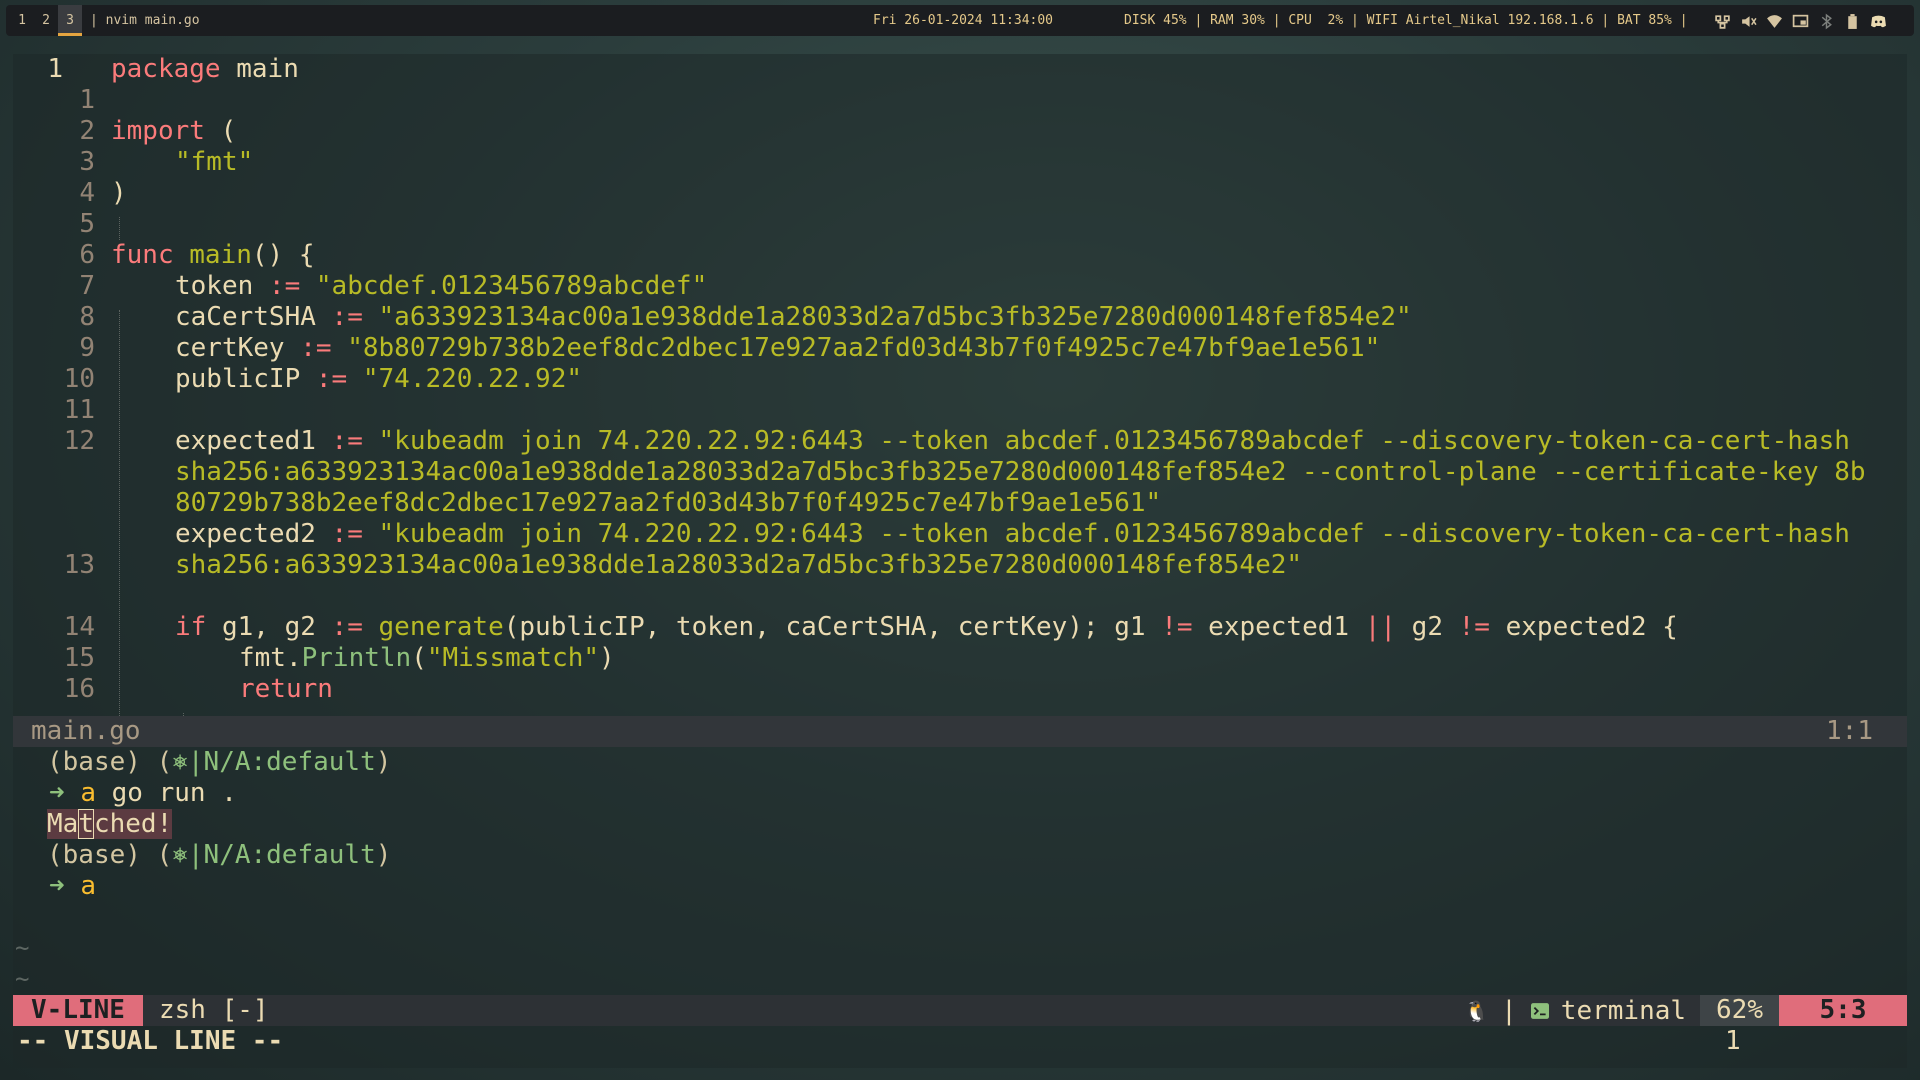 This screenshot has height=1080, width=1920. Describe the element at coordinates (219, 855) in the screenshot. I see `prompt-line-2: (base) (⎈|N/A:default)` at that location.